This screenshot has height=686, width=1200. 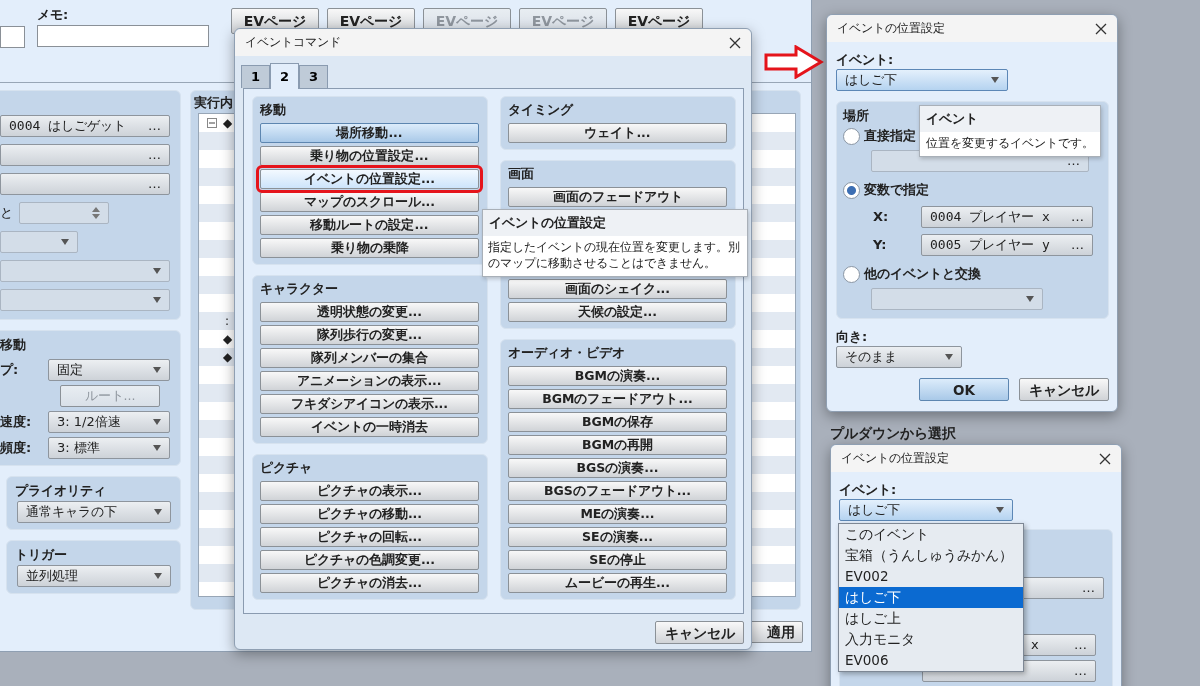 What do you see at coordinates (899, 357) in the screenshot?
I see `dropdown: そのまま` at bounding box center [899, 357].